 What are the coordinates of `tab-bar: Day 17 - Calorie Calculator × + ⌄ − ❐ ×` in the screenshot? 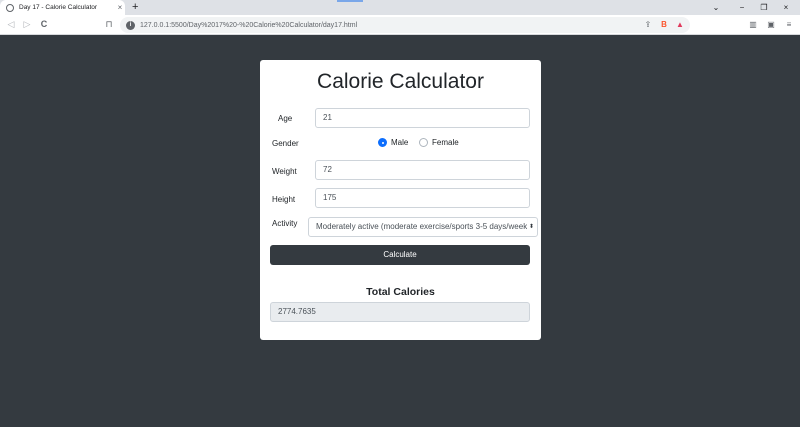 It's located at (400, 7).